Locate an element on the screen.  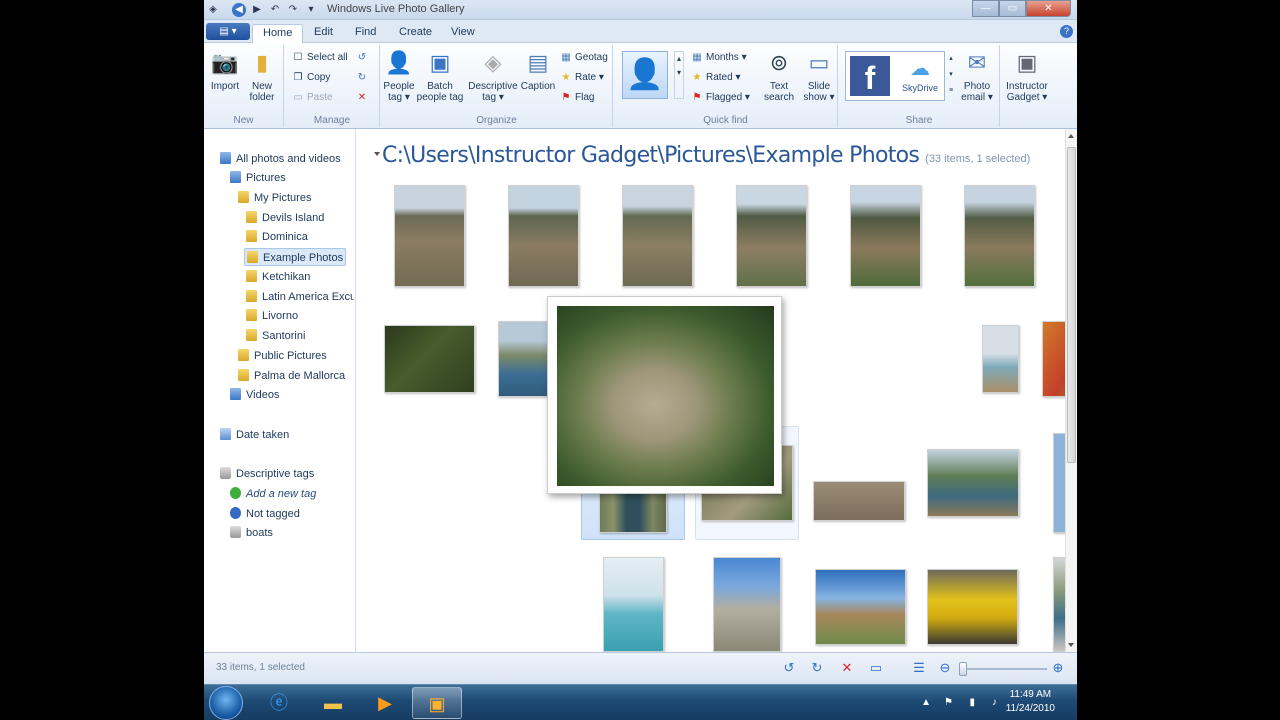
sidebar-item-livorno: Livorno is located at coordinates (272, 316).